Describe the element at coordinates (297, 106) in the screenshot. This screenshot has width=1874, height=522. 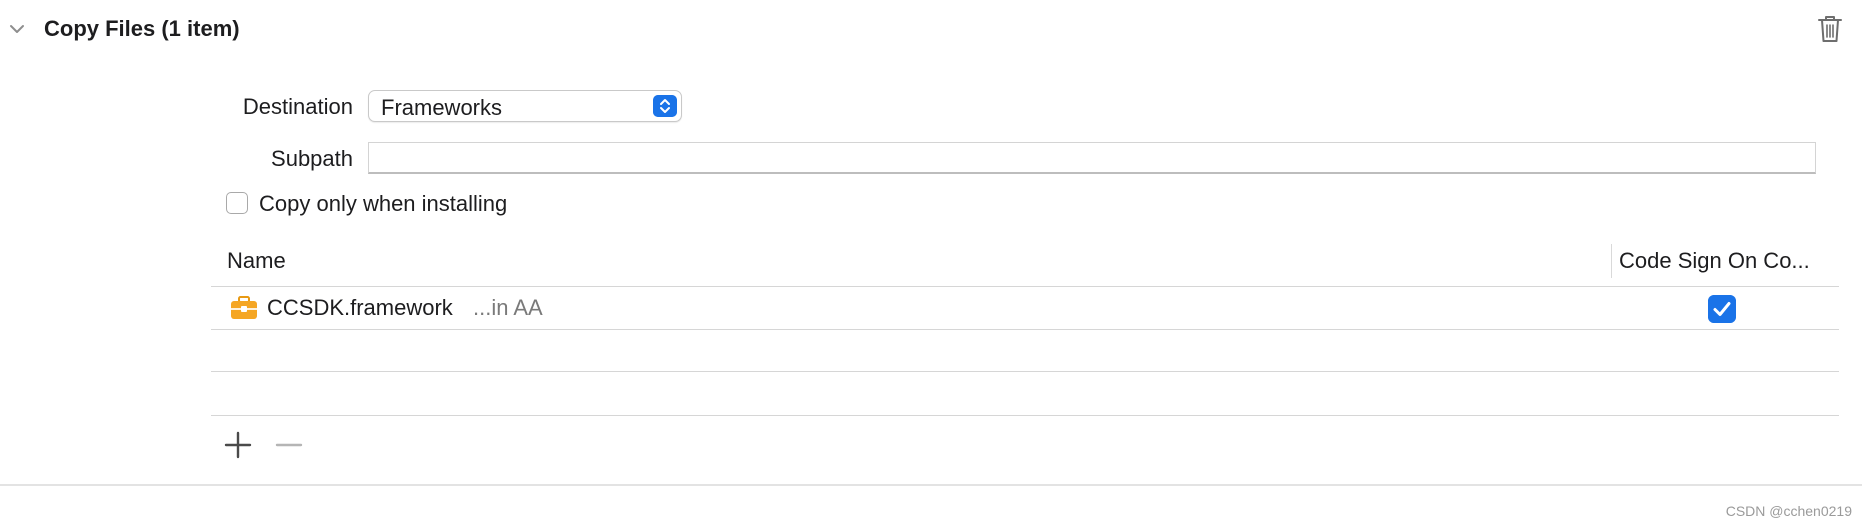
I see `destination-label: Destination` at that location.